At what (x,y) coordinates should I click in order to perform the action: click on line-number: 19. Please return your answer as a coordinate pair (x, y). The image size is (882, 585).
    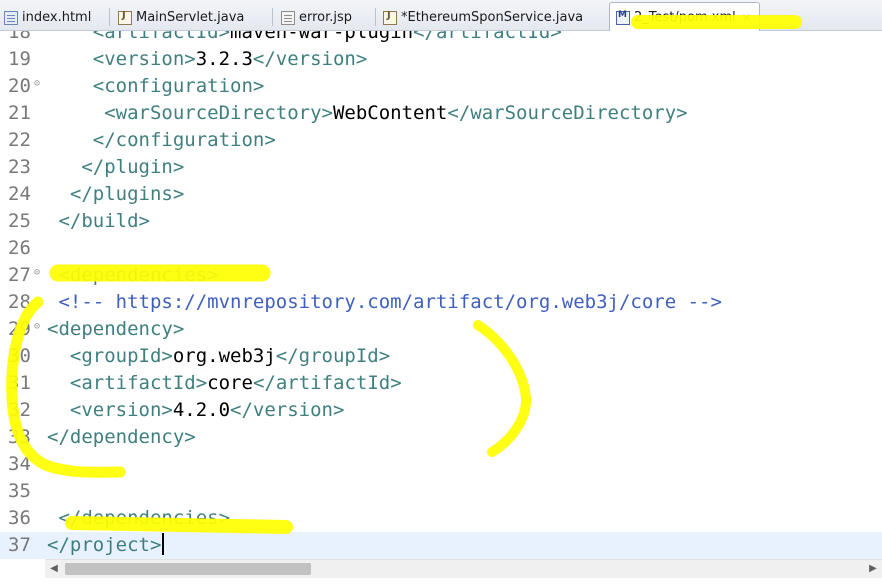
    Looking at the image, I should click on (19, 59).